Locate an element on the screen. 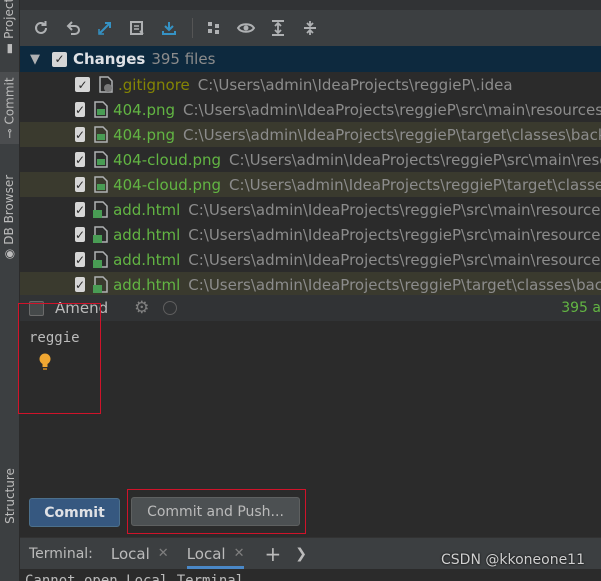 The height and width of the screenshot is (581, 601). terminal-output: Cannot open Local Terminal is located at coordinates (135, 577).